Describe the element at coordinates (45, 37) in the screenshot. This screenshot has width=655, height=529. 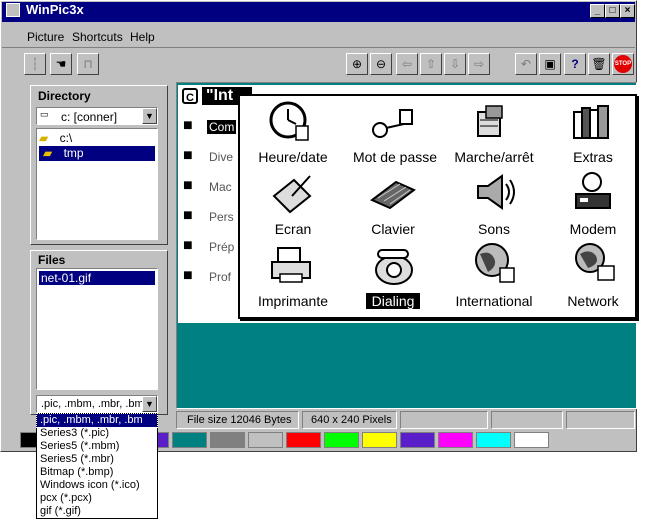
I see `menu-picture: Picture` at that location.